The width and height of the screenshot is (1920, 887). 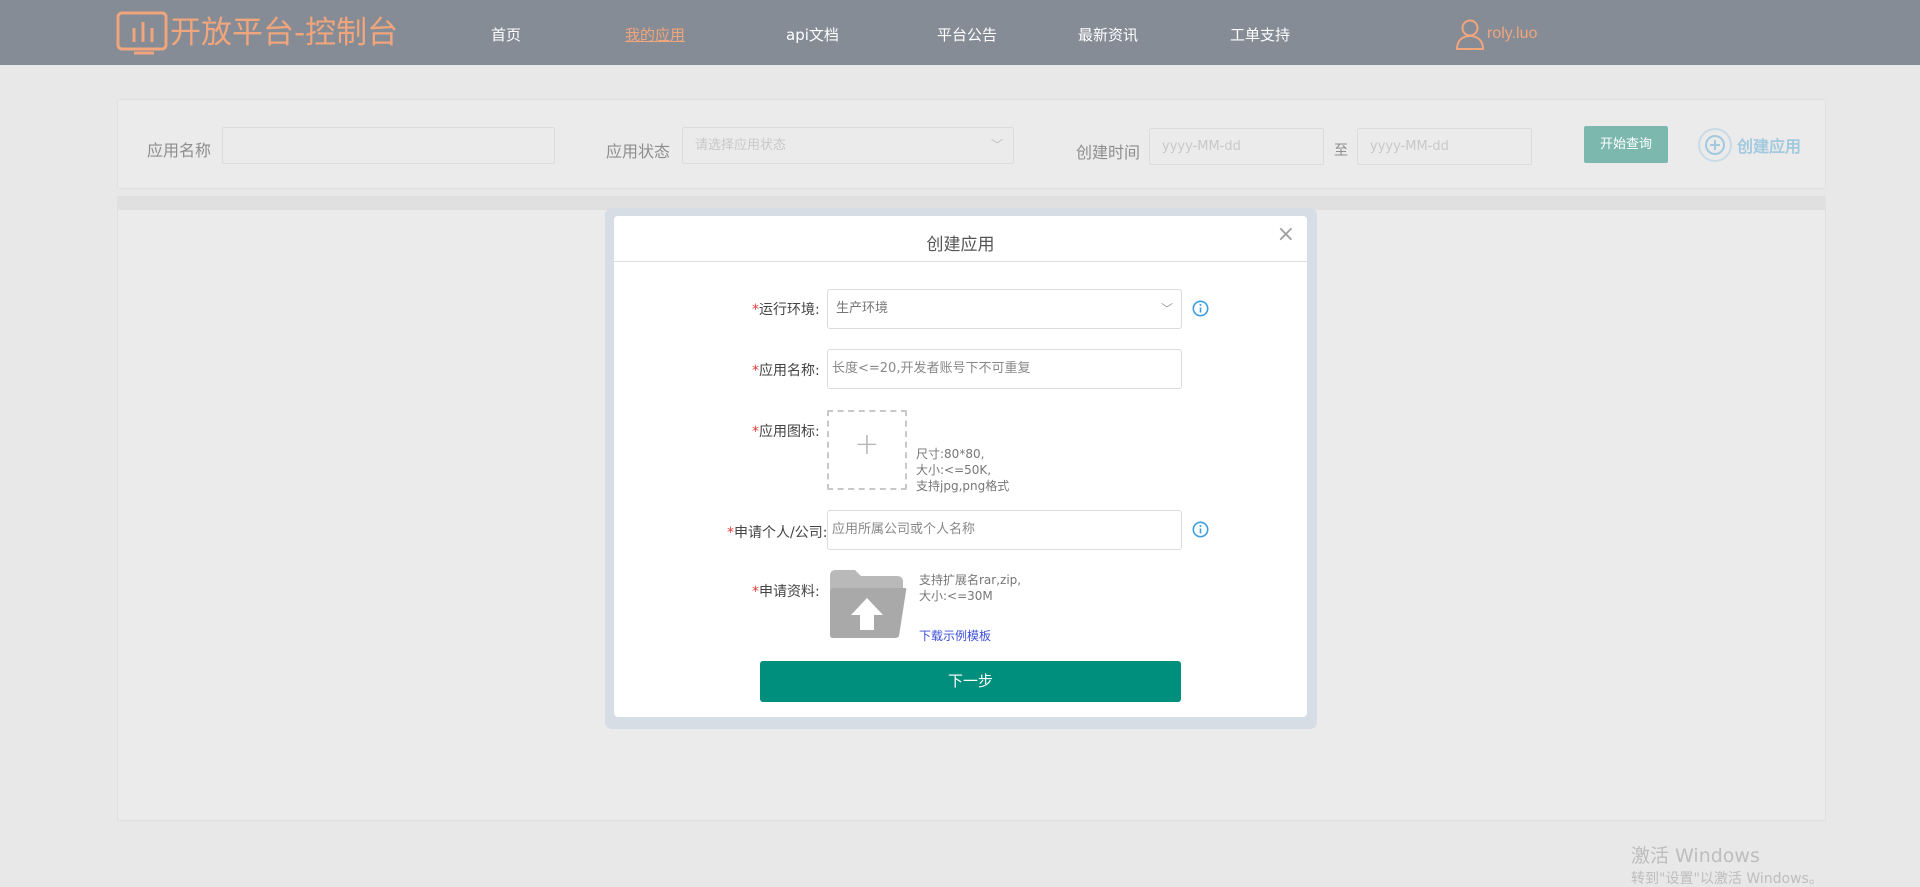 What do you see at coordinates (1444, 146) in the screenshot?
I see `date-to-input: yyyy-MM-dd` at bounding box center [1444, 146].